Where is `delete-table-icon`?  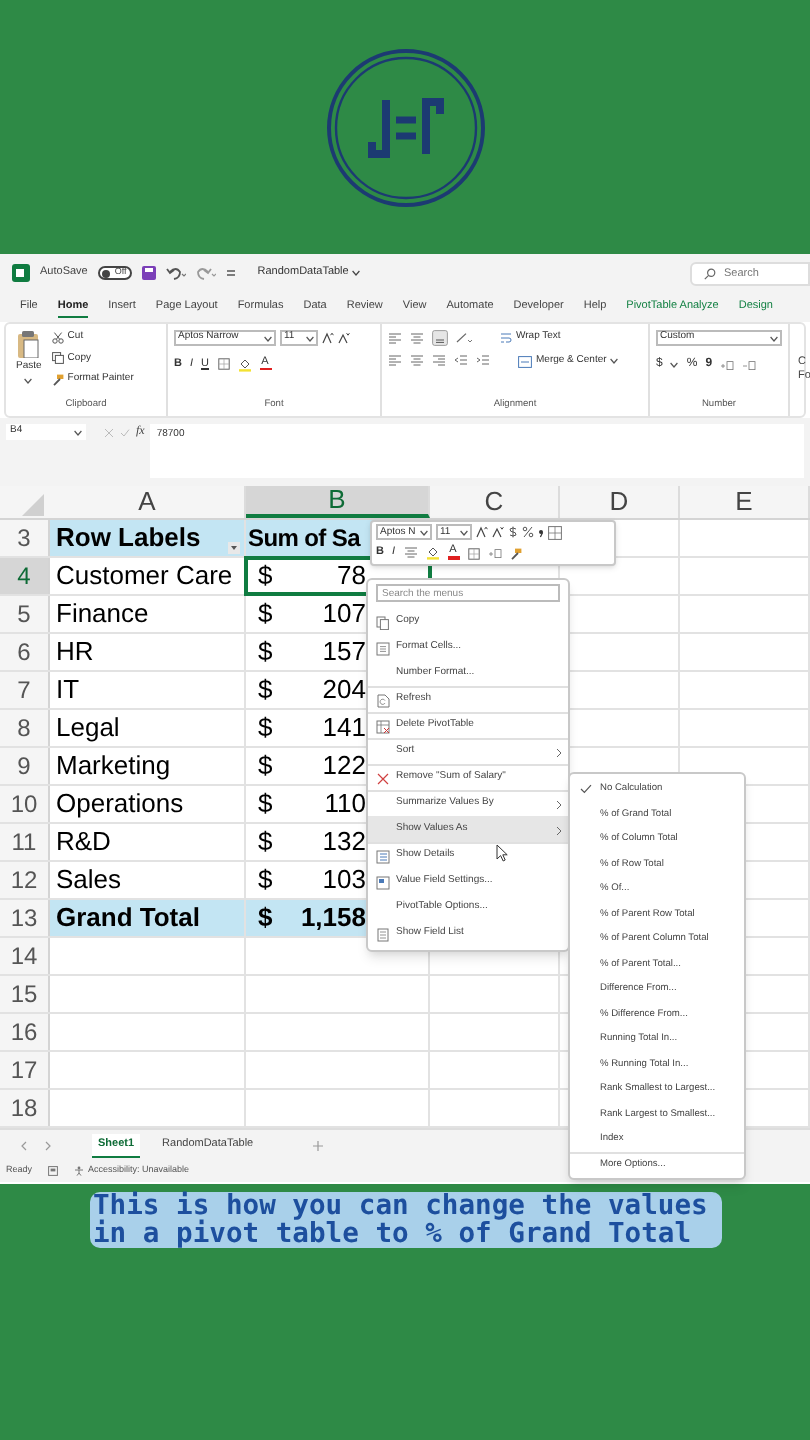
delete-table-icon is located at coordinates (383, 726).